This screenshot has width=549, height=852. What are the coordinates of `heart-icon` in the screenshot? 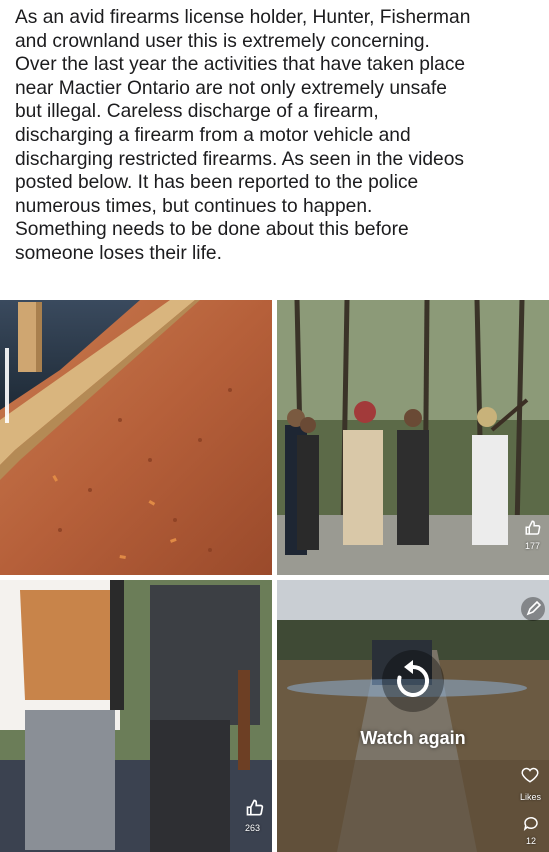 It's located at (530, 777).